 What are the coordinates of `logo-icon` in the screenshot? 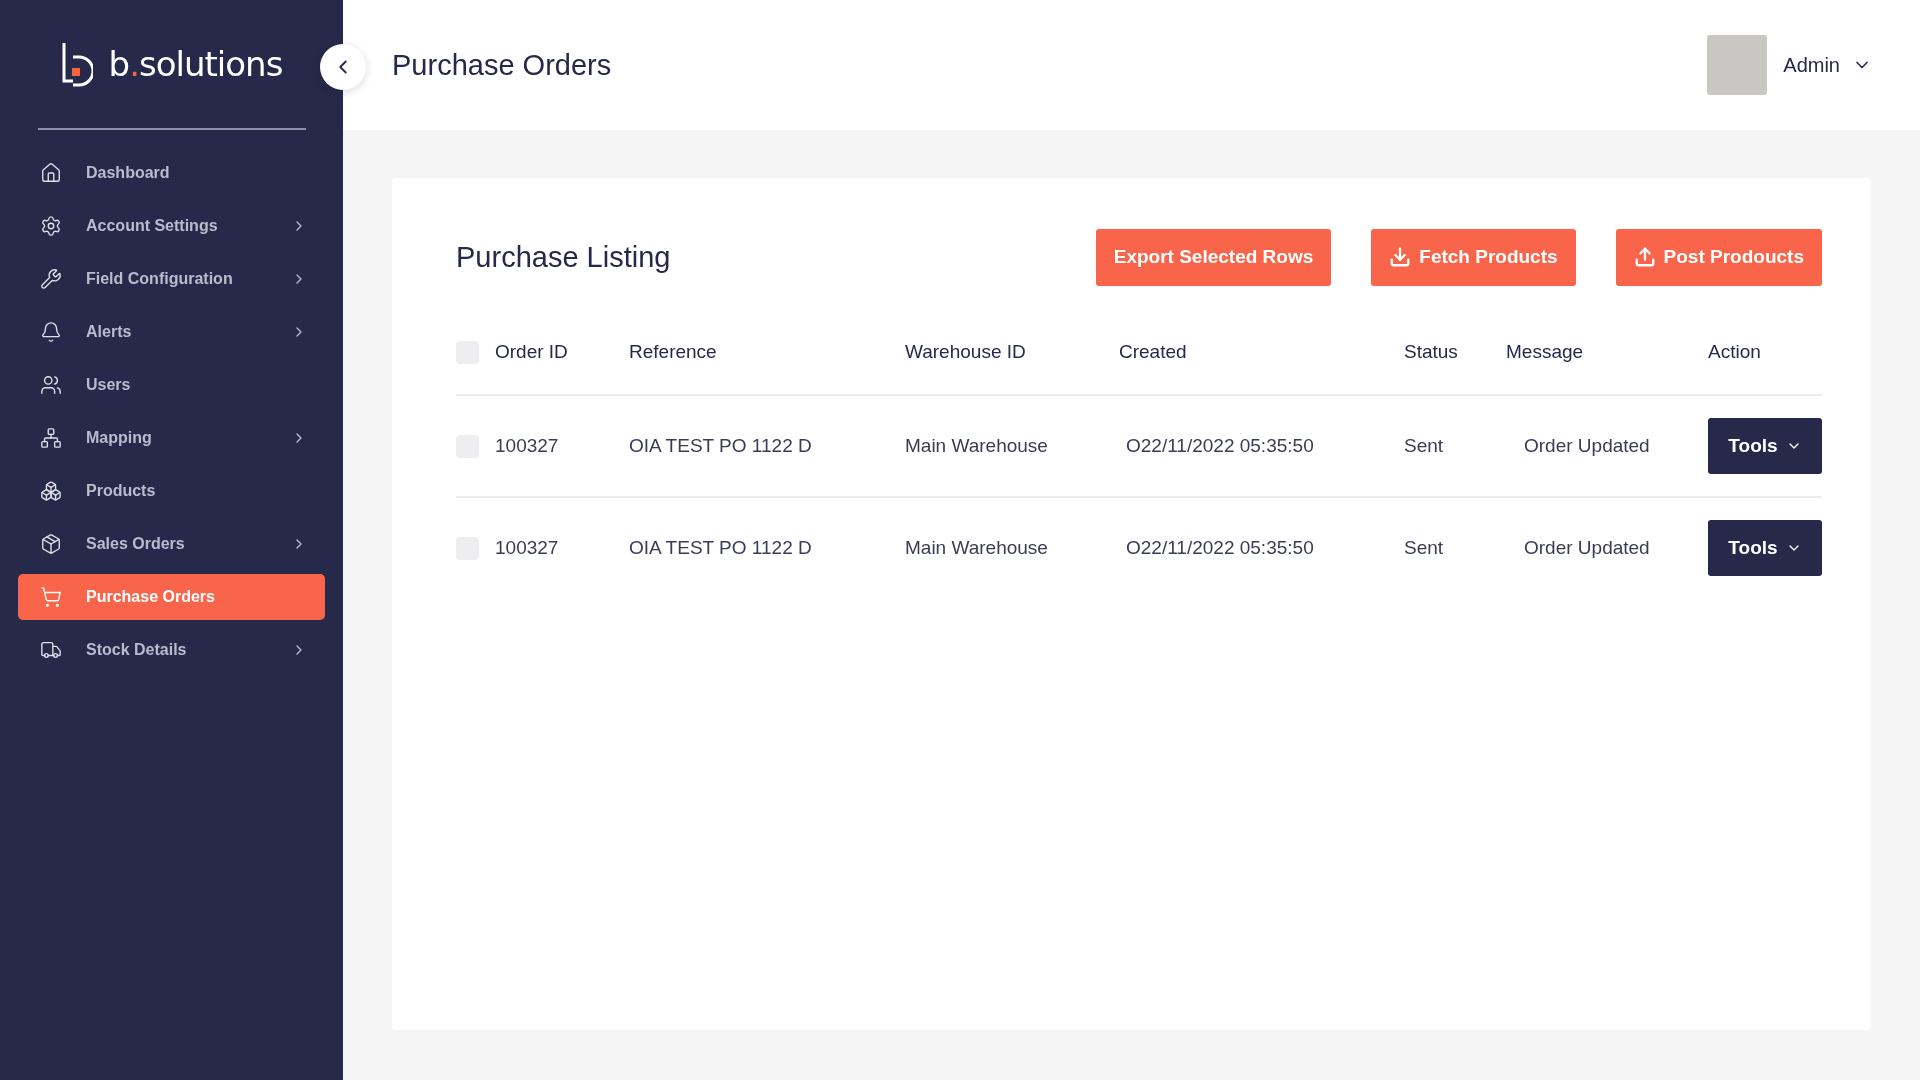 It's located at (76, 64).